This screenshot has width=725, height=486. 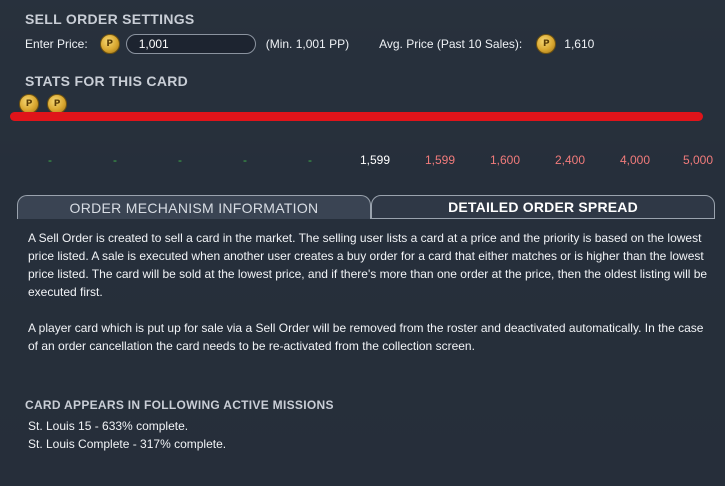 I want to click on spread-value: 4,000, so click(x=634, y=160).